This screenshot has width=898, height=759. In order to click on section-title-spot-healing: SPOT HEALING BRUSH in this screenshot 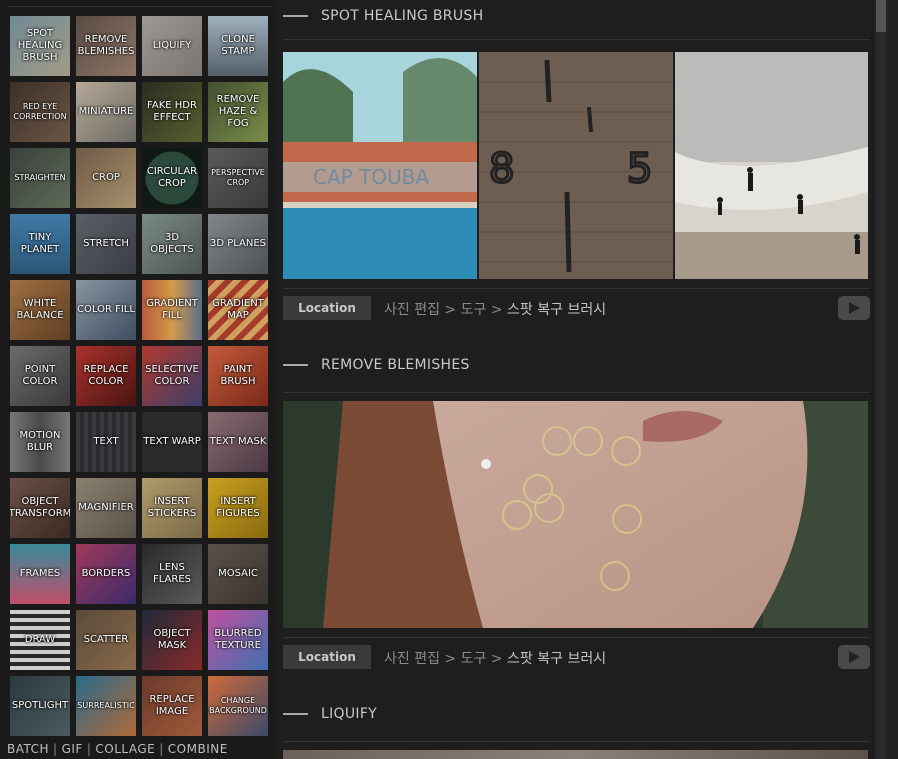, I will do `click(383, 16)`.